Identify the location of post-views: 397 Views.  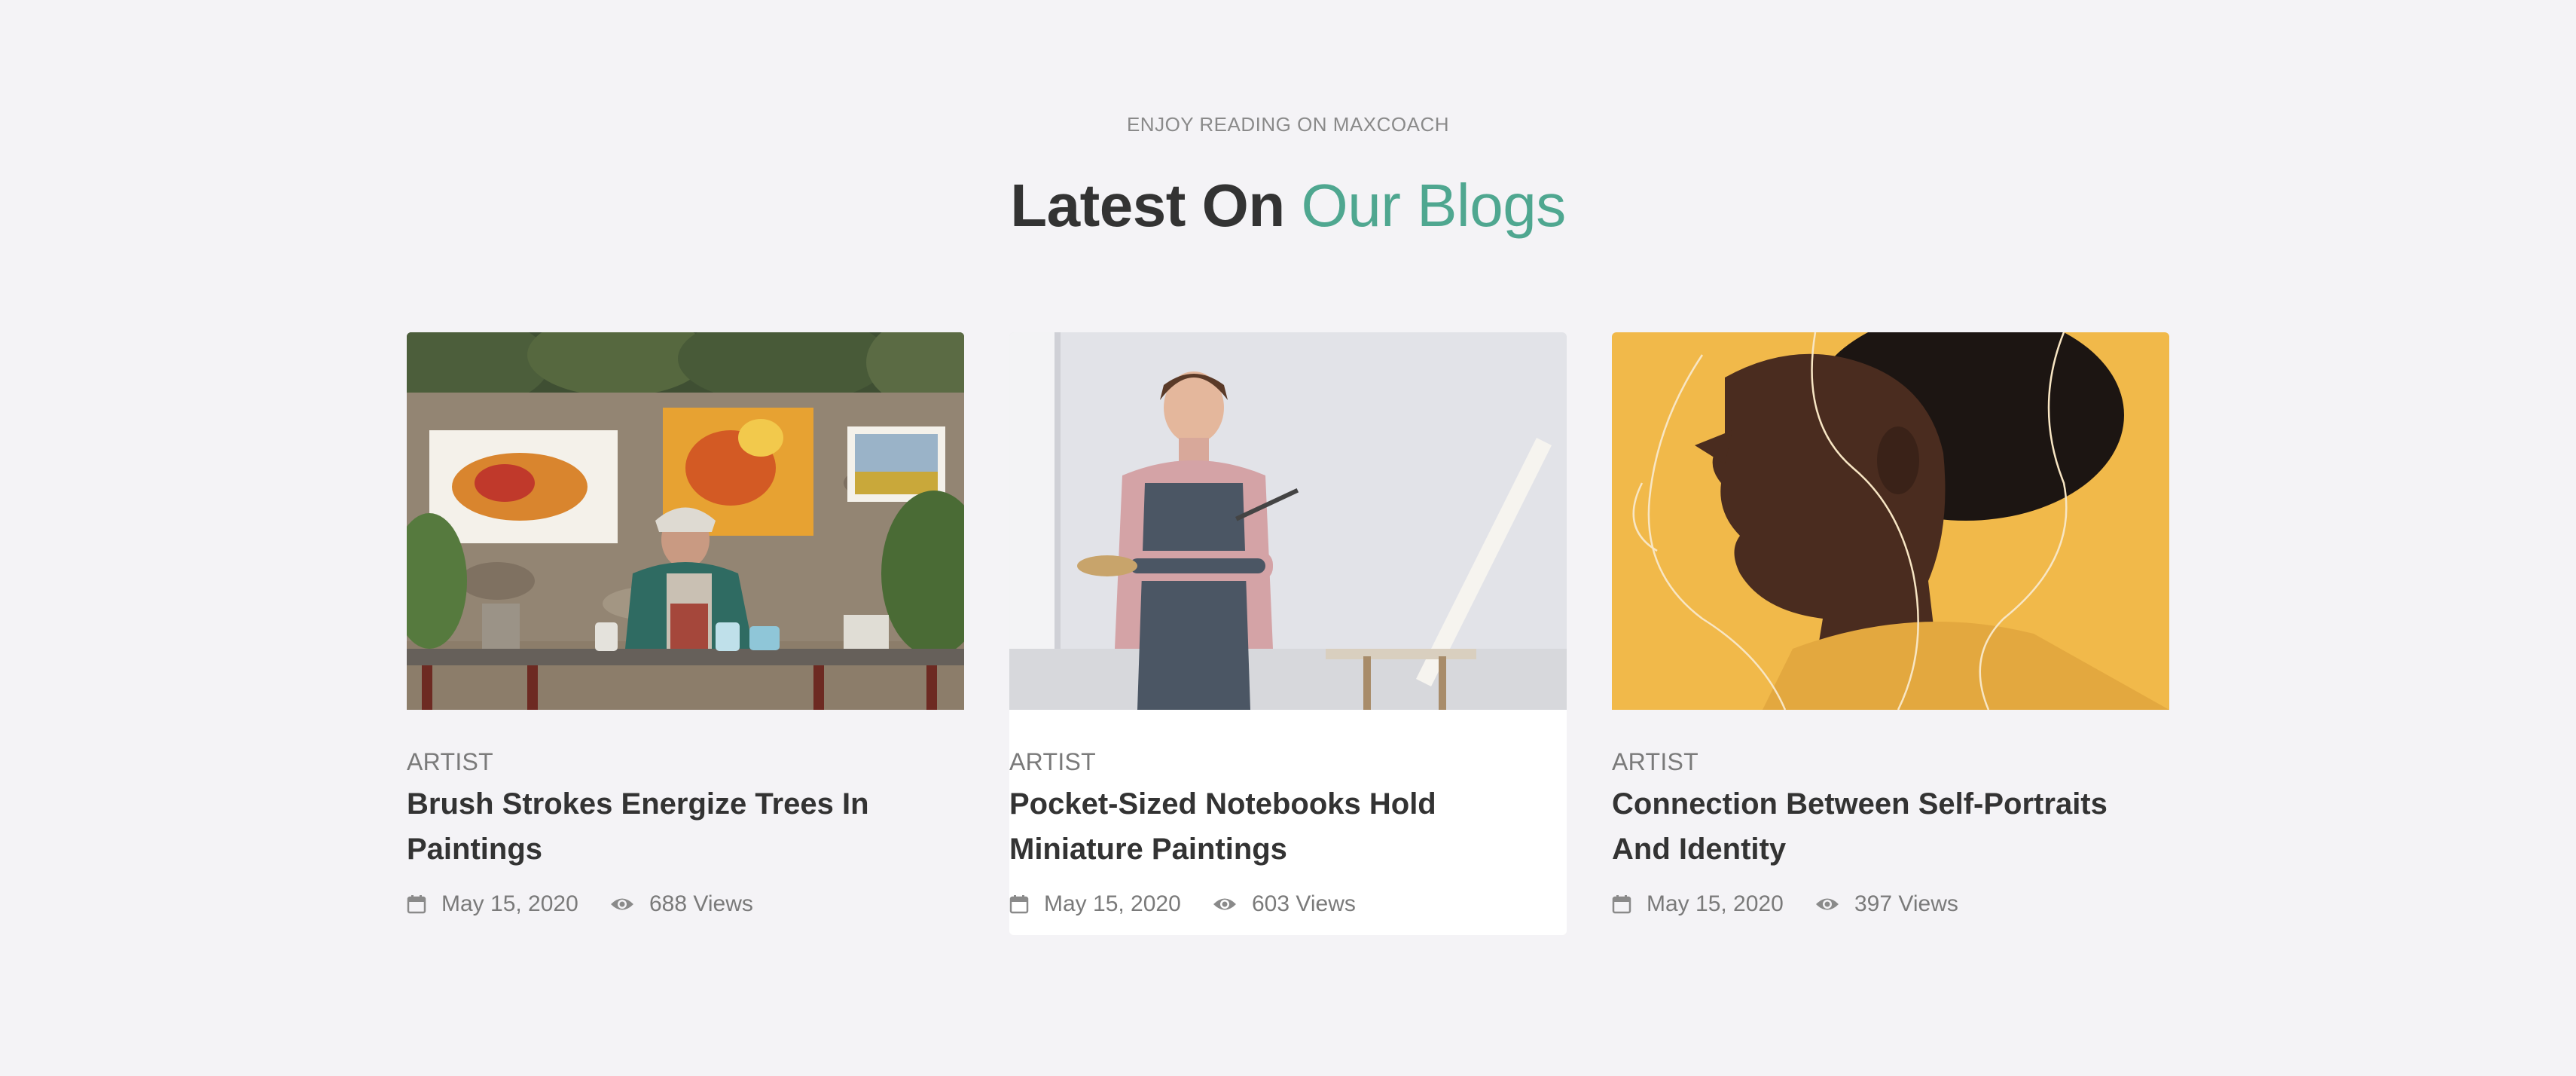
(1887, 904).